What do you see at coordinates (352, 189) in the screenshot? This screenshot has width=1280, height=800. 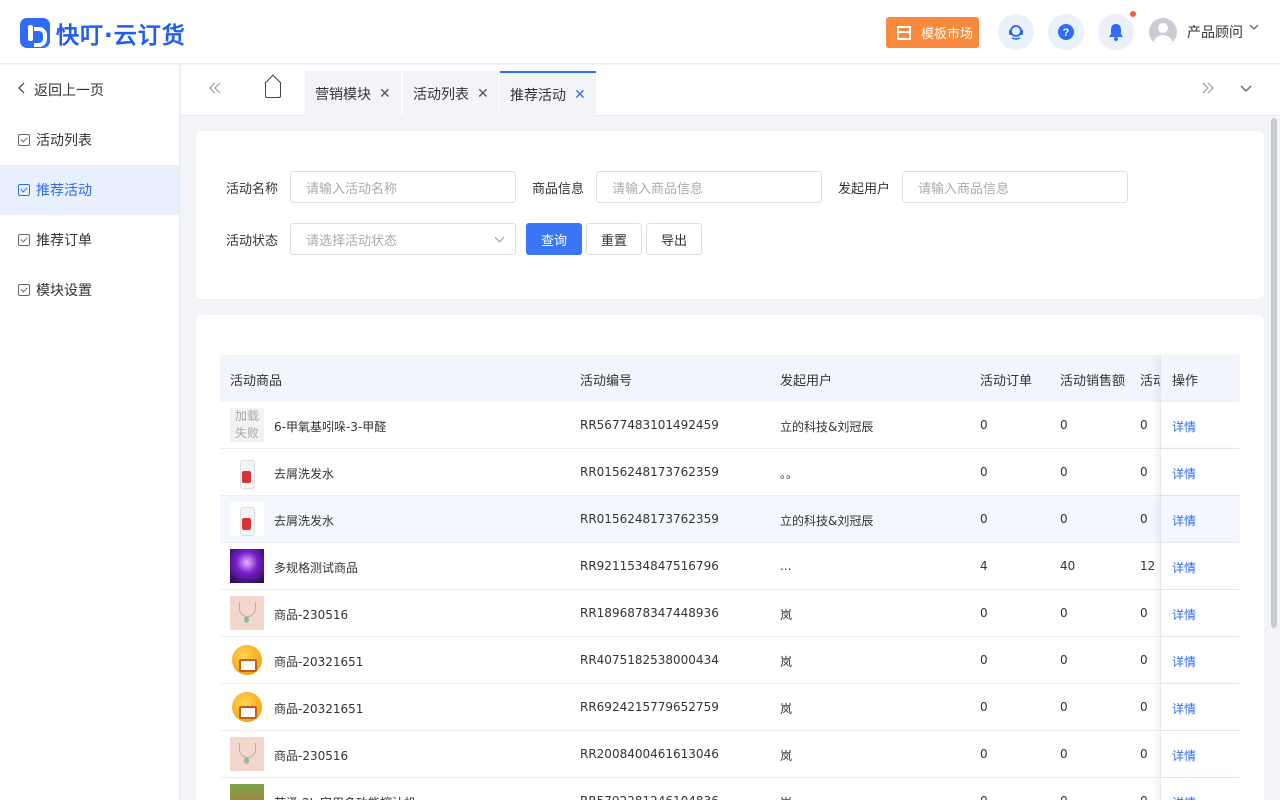 I see `activity-name-placeholder: 请输入活动名称` at bounding box center [352, 189].